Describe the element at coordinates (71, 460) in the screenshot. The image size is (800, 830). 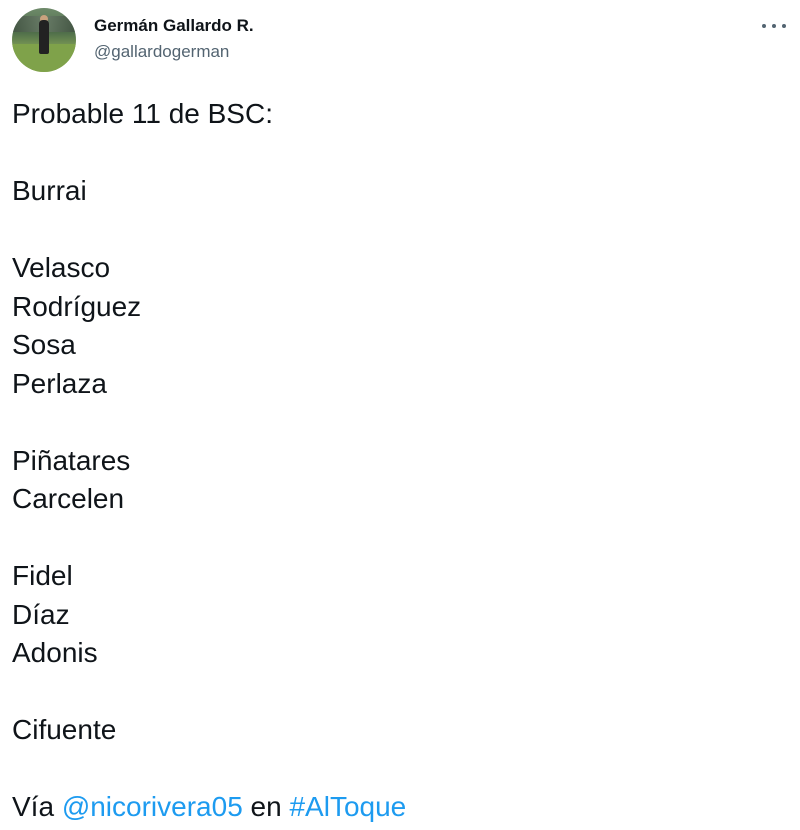
I see `midfielder: Piñatares` at that location.